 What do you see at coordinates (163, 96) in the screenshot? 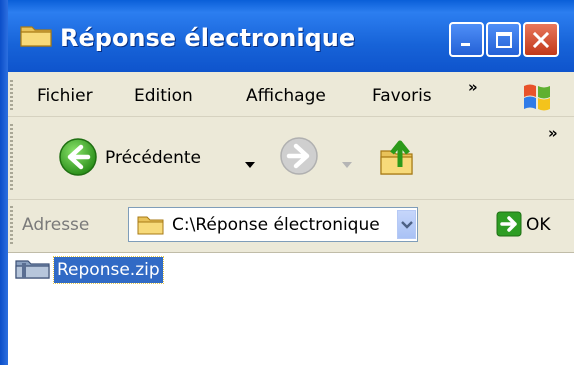
I see `menu-edition: Edition` at bounding box center [163, 96].